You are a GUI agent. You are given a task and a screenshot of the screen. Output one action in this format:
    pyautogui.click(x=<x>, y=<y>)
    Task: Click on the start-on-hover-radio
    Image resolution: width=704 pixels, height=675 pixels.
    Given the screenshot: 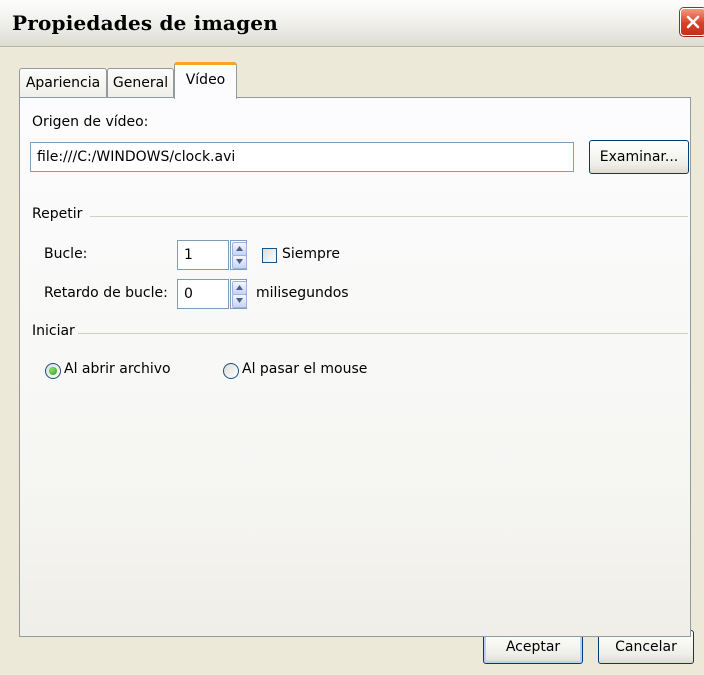 What is the action you would take?
    pyautogui.click(x=231, y=371)
    